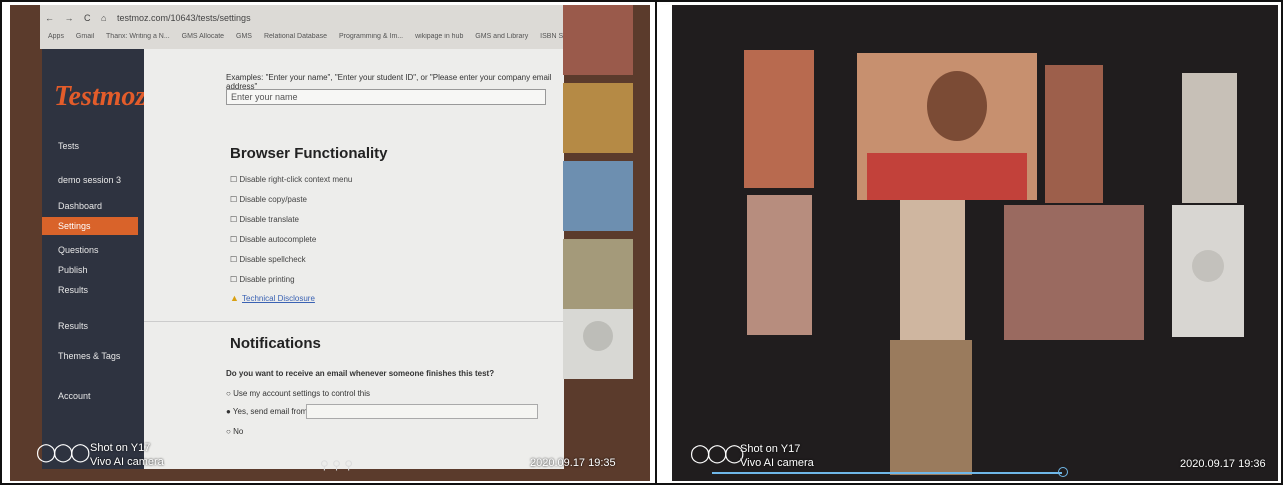 The image size is (1283, 485). I want to click on sidebar-item-results: Results, so click(73, 290).